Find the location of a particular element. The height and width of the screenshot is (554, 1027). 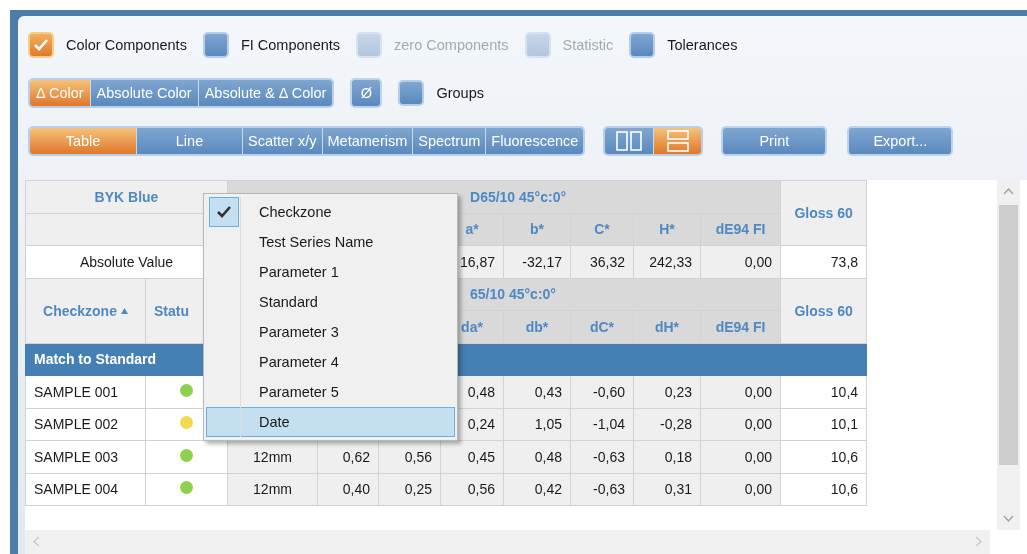

checkbox-label: Groups is located at coordinates (460, 93).